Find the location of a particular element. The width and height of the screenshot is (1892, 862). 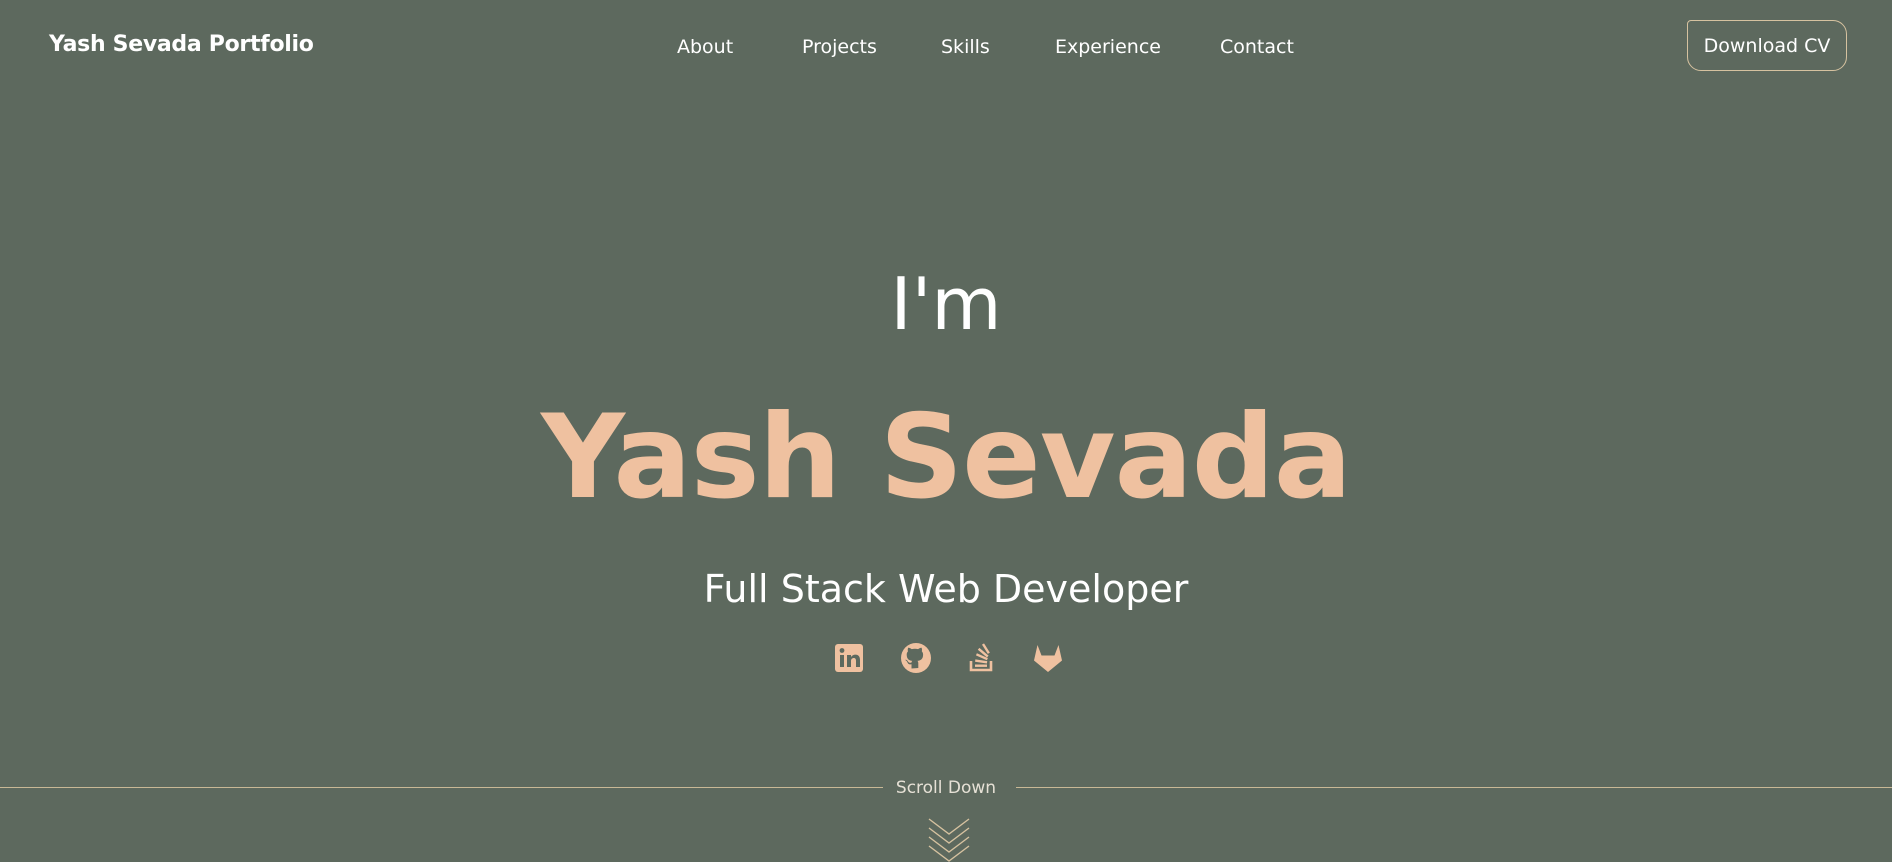

nav-link-skills: Skills is located at coordinates (965, 47).